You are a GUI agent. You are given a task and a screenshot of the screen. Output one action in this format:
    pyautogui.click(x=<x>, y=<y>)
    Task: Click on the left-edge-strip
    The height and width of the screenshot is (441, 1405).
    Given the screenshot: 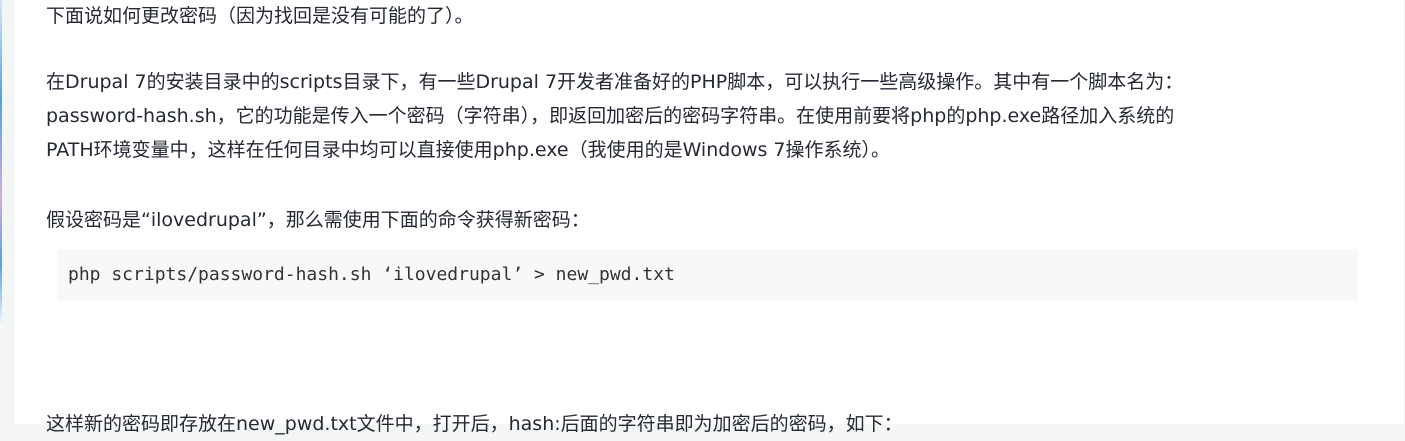 What is the action you would take?
    pyautogui.click(x=2, y=212)
    